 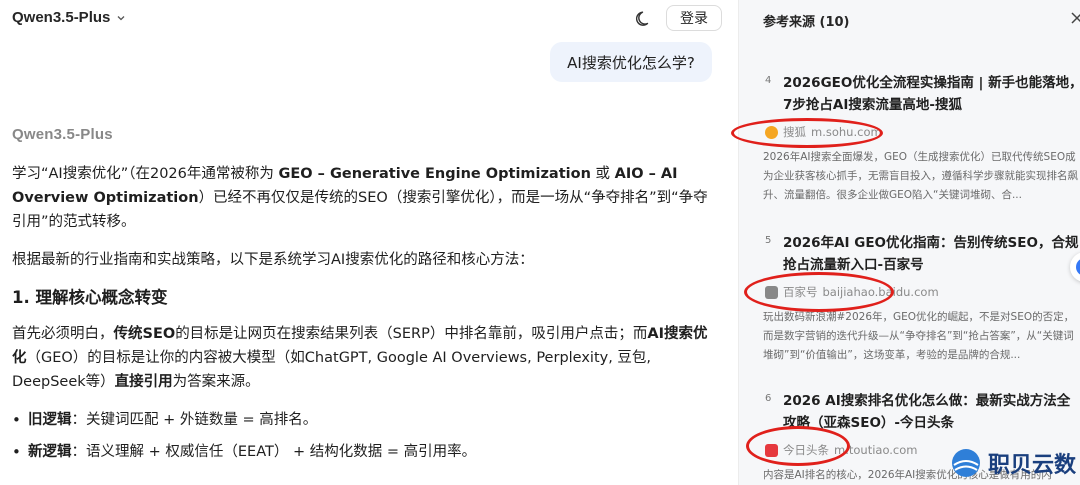 What do you see at coordinates (800, 292) in the screenshot?
I see `site-name: 百家号` at bounding box center [800, 292].